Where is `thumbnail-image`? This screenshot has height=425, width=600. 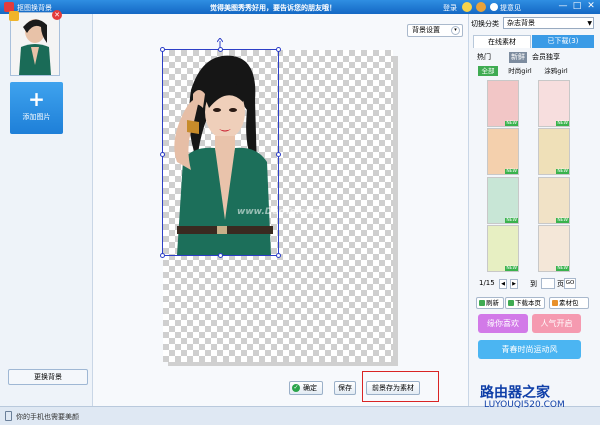
thumbnail-image is located at coordinates (35, 44).